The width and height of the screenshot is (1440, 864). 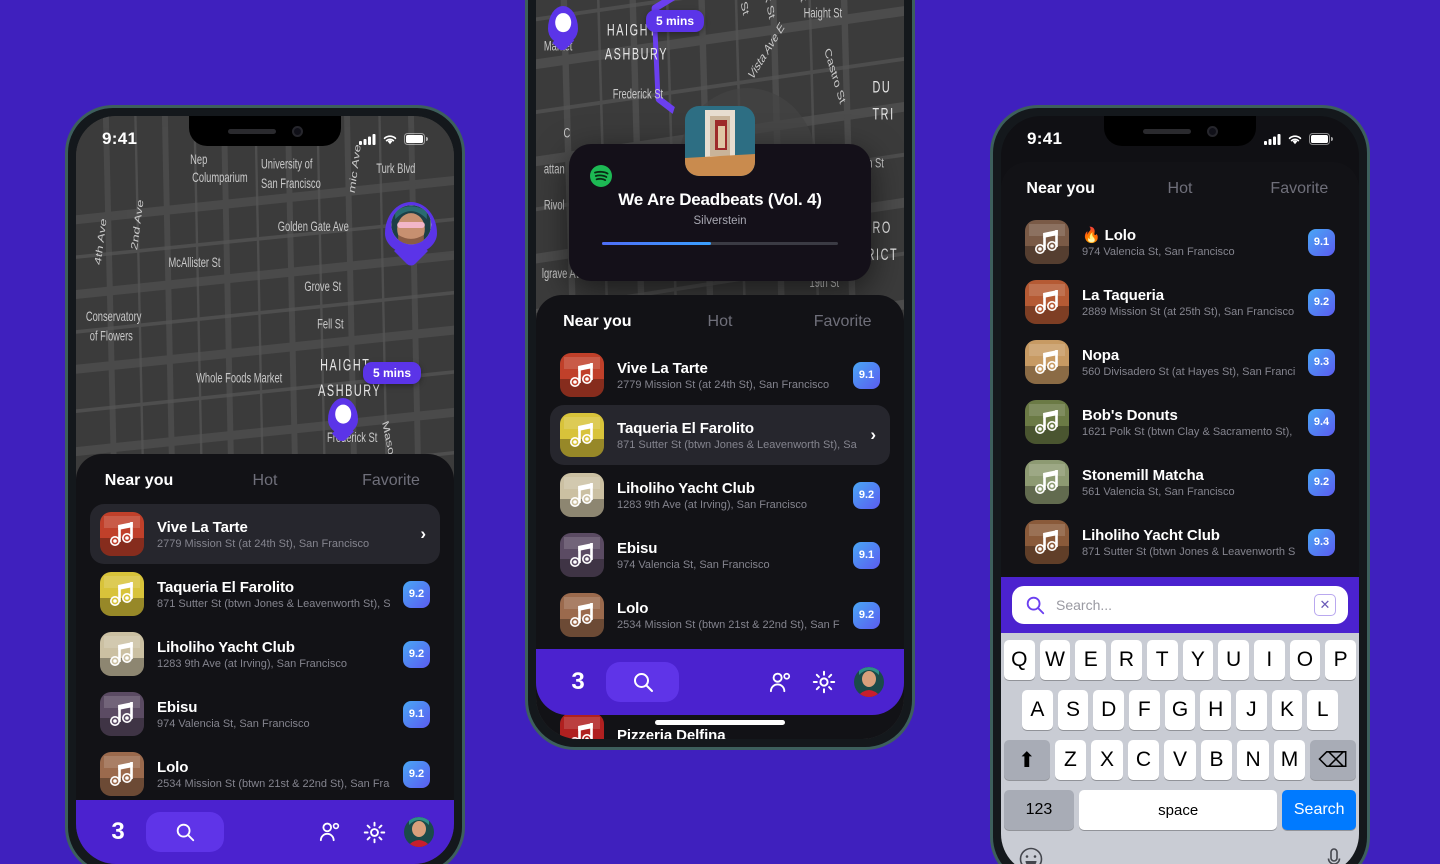 What do you see at coordinates (416, 774) in the screenshot?
I see `place-score-badge: 9.2` at bounding box center [416, 774].